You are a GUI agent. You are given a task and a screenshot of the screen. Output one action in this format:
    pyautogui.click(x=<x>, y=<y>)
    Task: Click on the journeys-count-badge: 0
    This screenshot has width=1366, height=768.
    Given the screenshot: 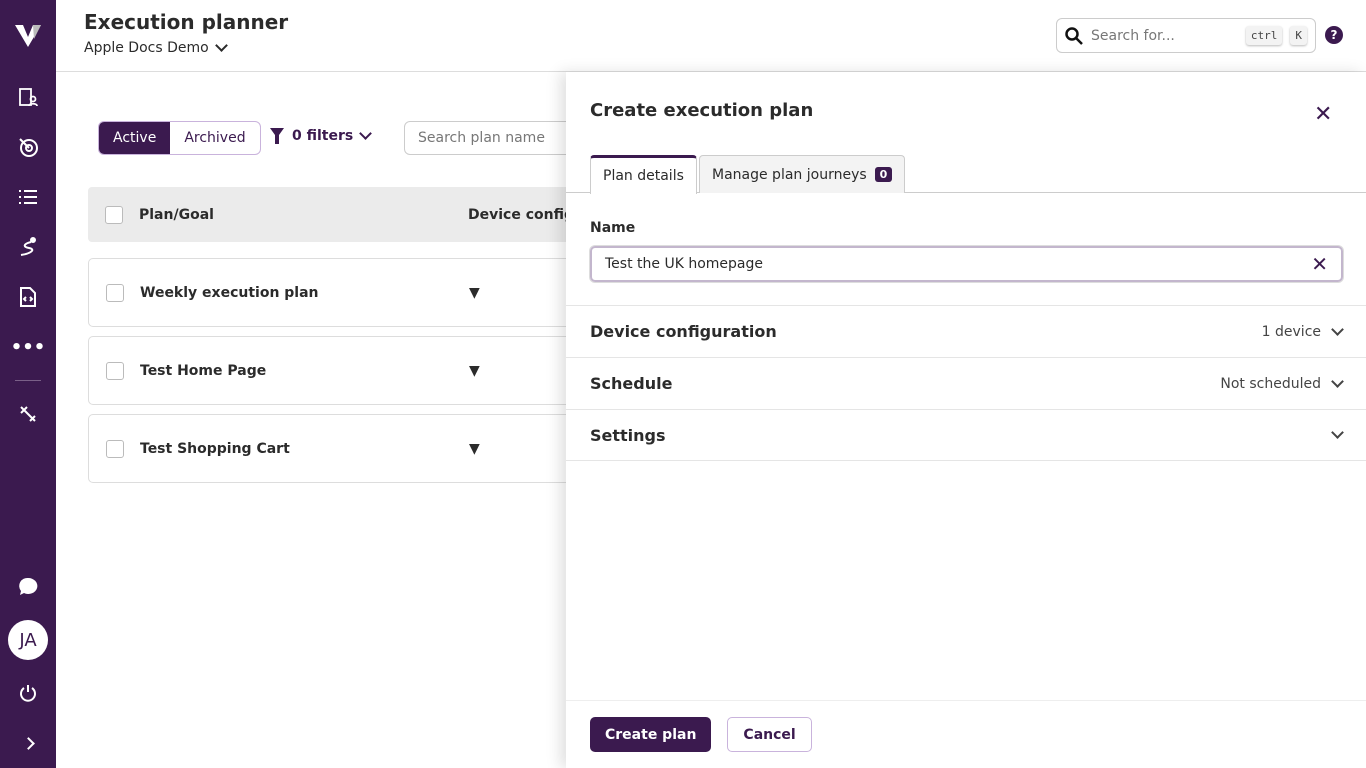 What is the action you would take?
    pyautogui.click(x=883, y=174)
    